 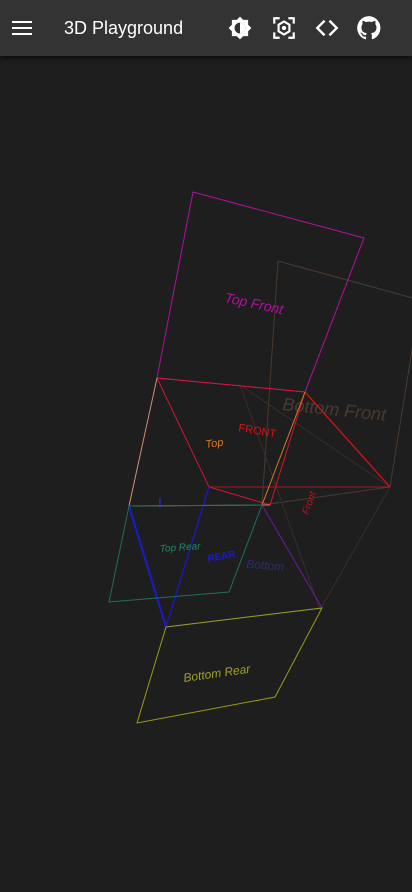 I want to click on face-rear: REAR I, so click(x=225, y=557).